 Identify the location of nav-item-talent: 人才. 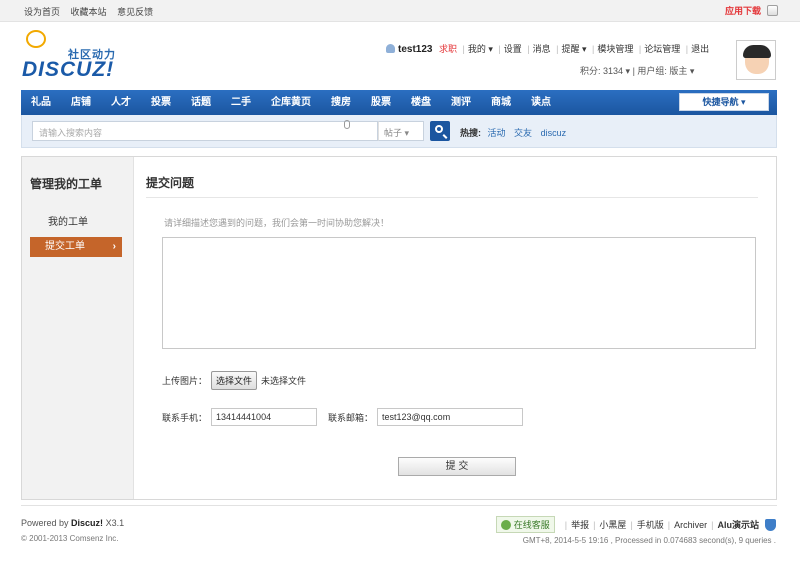
(121, 102).